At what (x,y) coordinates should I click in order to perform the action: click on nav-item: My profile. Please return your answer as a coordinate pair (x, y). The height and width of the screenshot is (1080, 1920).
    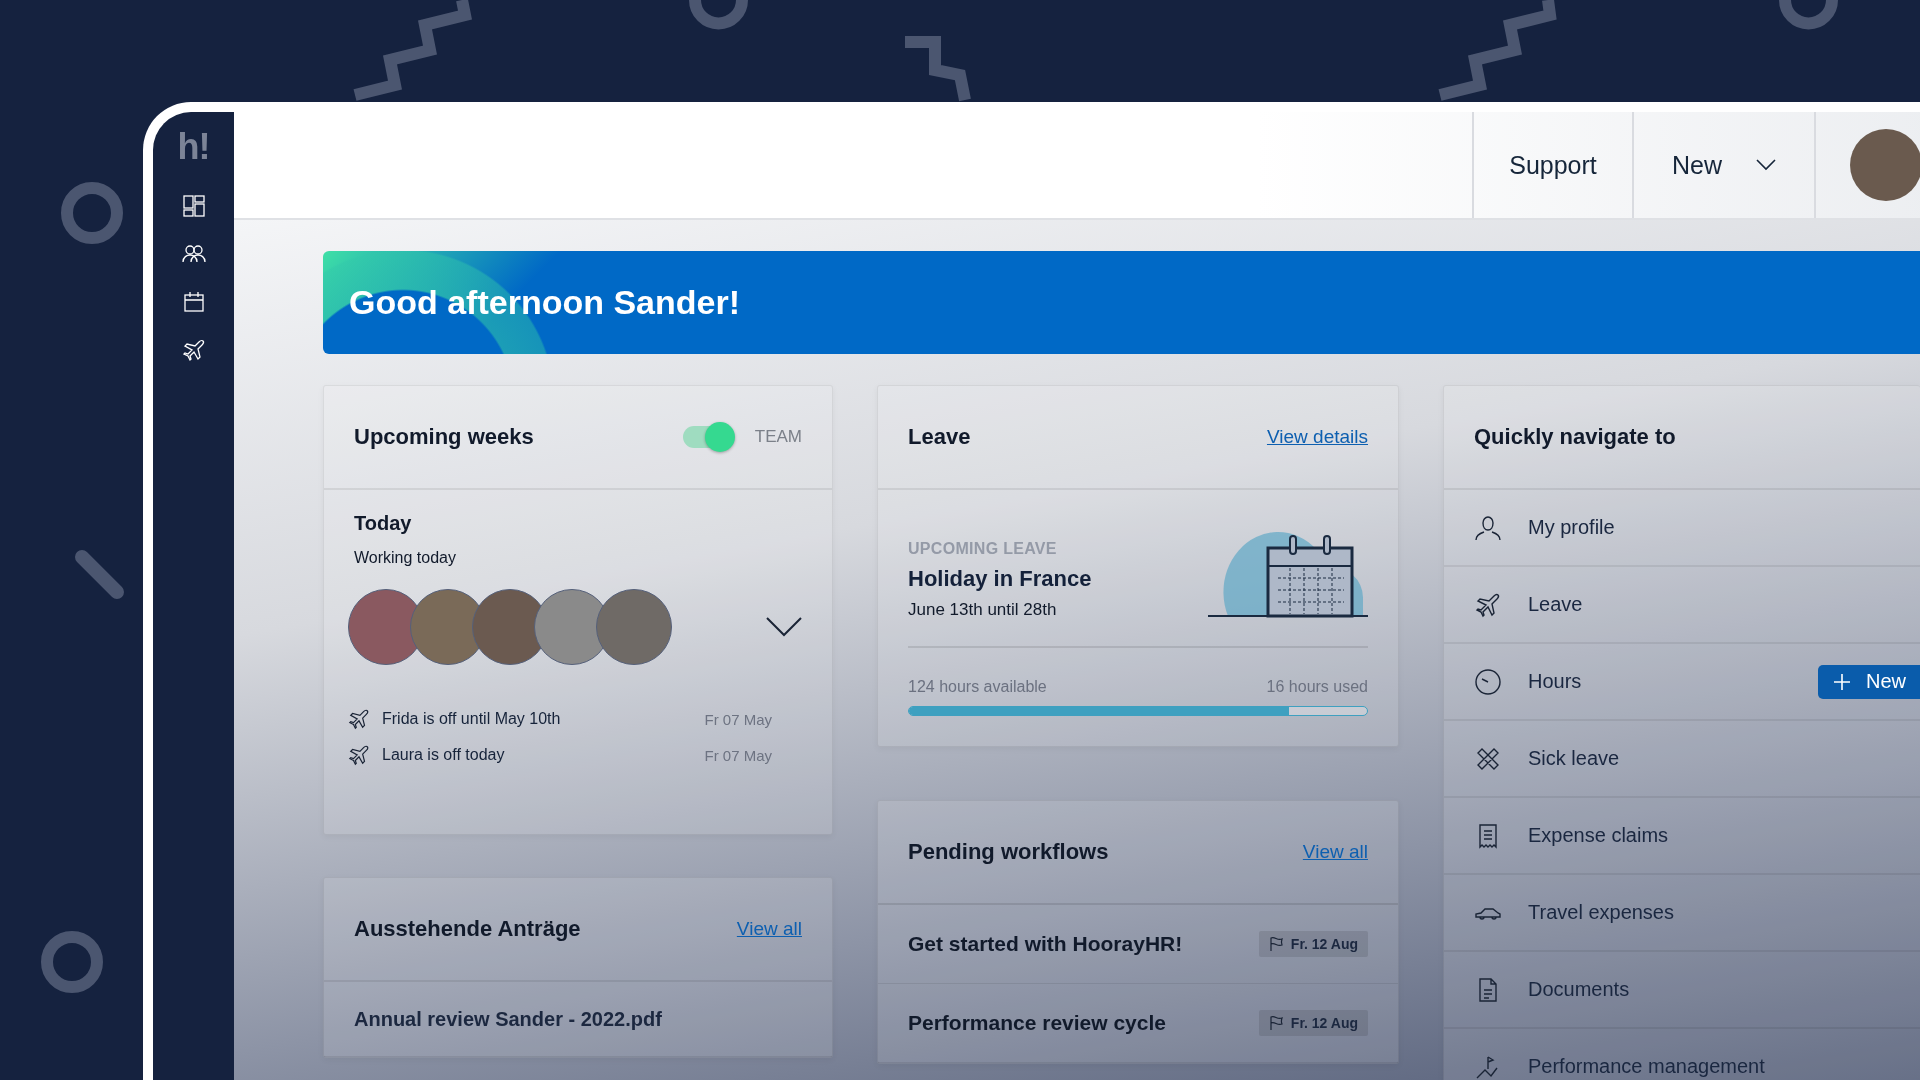
    Looking at the image, I should click on (1571, 527).